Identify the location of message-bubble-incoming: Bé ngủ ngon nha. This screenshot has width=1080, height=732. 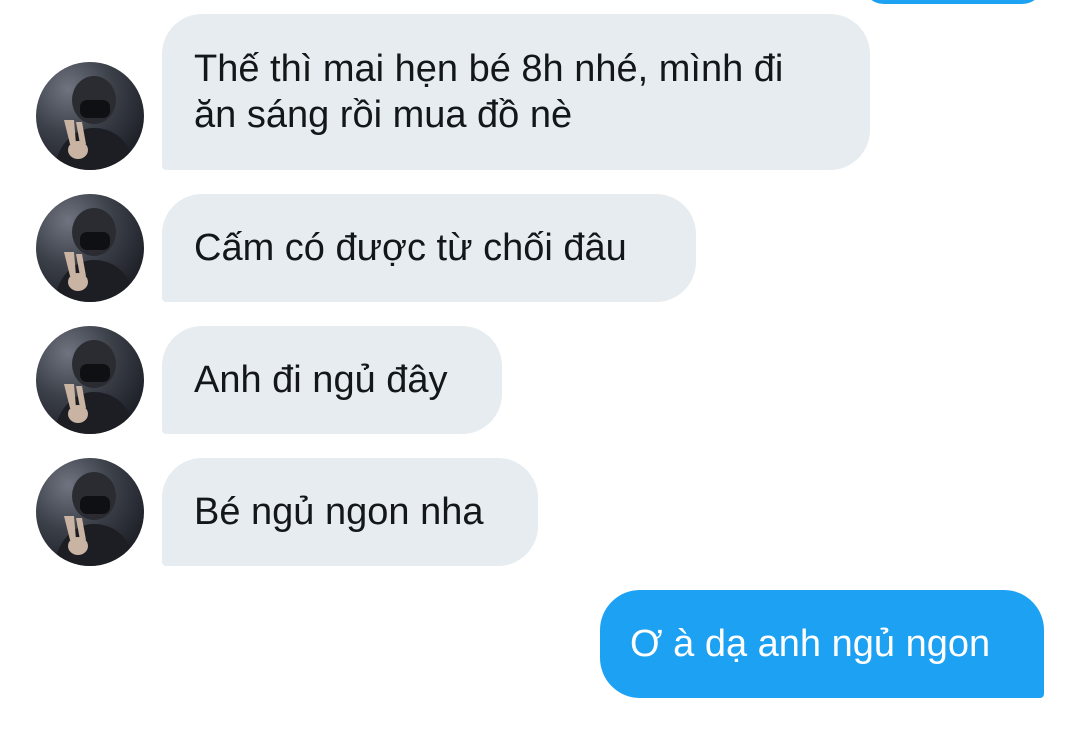
(350, 512).